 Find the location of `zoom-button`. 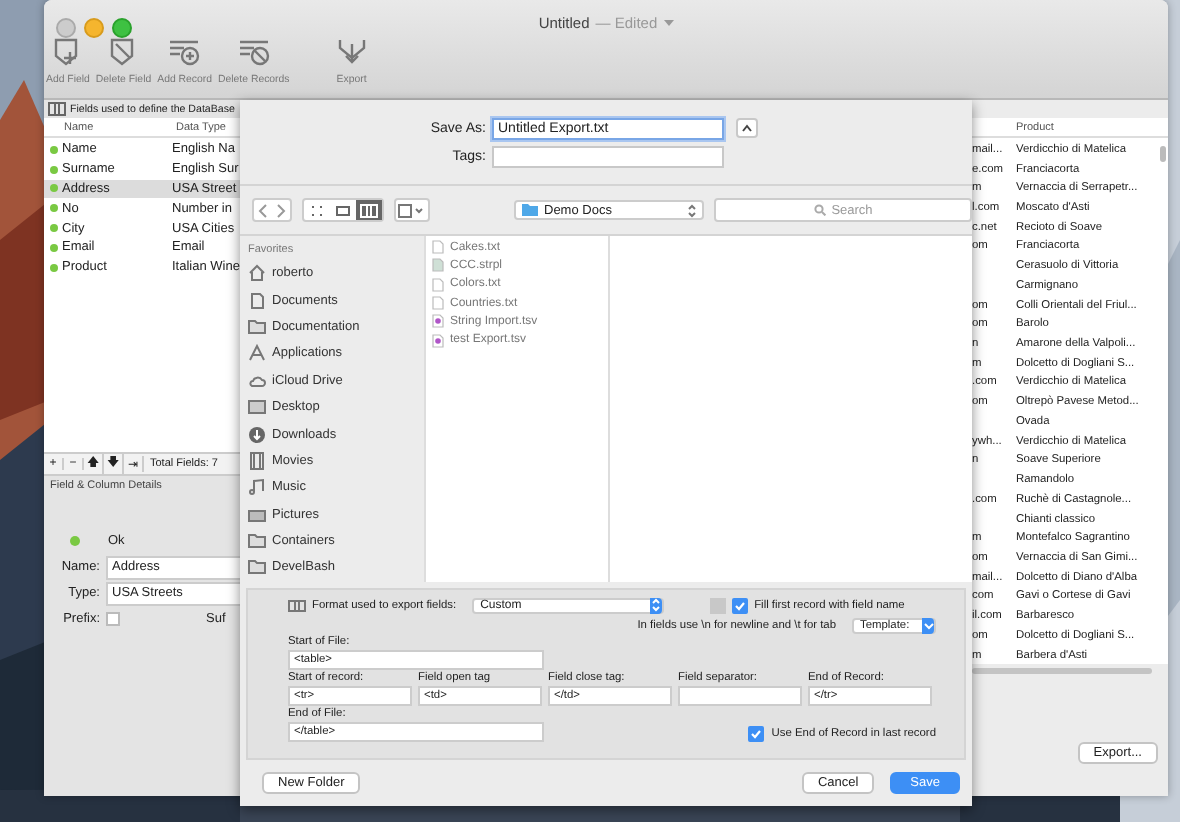

zoom-button is located at coordinates (122, 28).